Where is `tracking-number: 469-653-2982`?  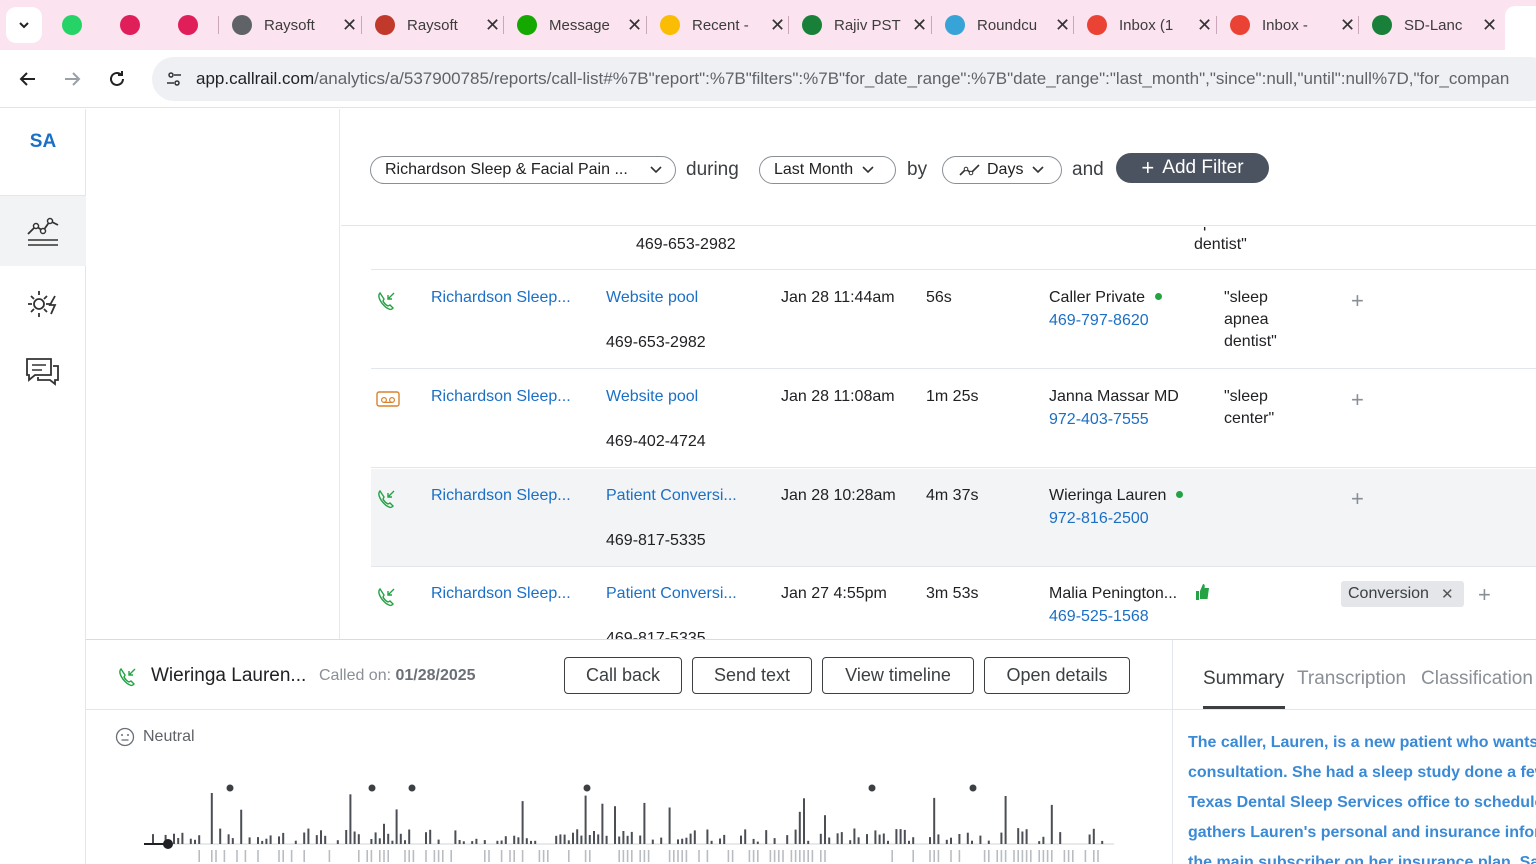
tracking-number: 469-653-2982 is located at coordinates (686, 244).